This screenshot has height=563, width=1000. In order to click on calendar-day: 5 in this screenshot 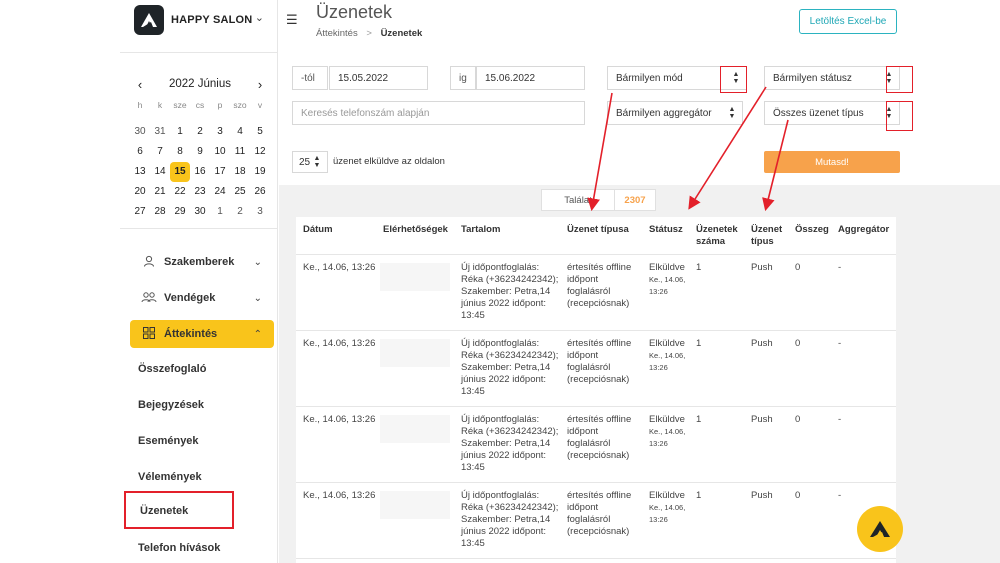, I will do `click(260, 132)`.